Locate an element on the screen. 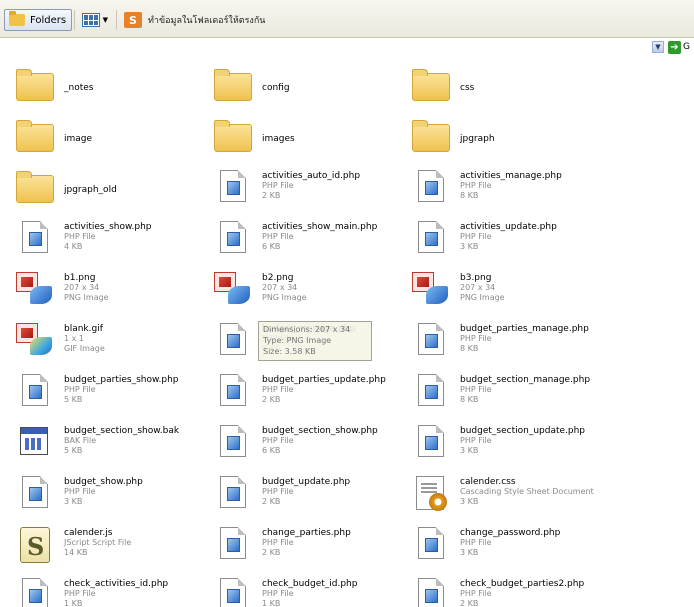  file-item: budget_parties_show.php PHP File 5 KB is located at coordinates (96, 394).